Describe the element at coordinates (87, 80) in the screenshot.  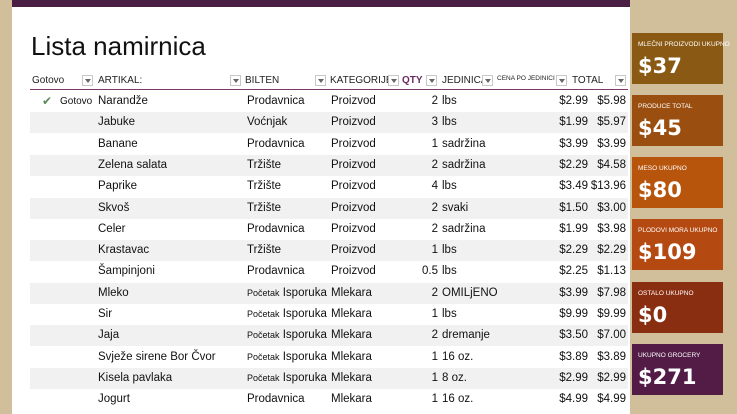
I see `filter-dropdown-done` at that location.